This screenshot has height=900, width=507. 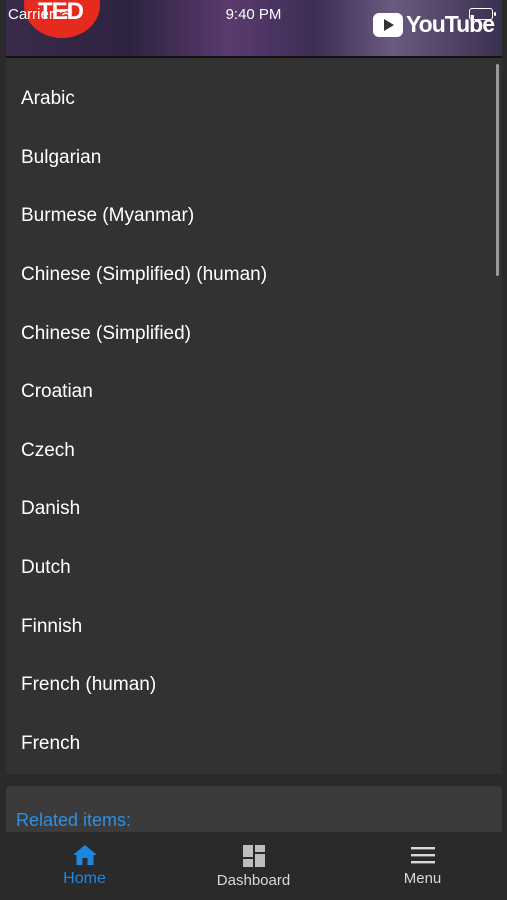 What do you see at coordinates (254, 744) in the screenshot?
I see `language-item: French` at bounding box center [254, 744].